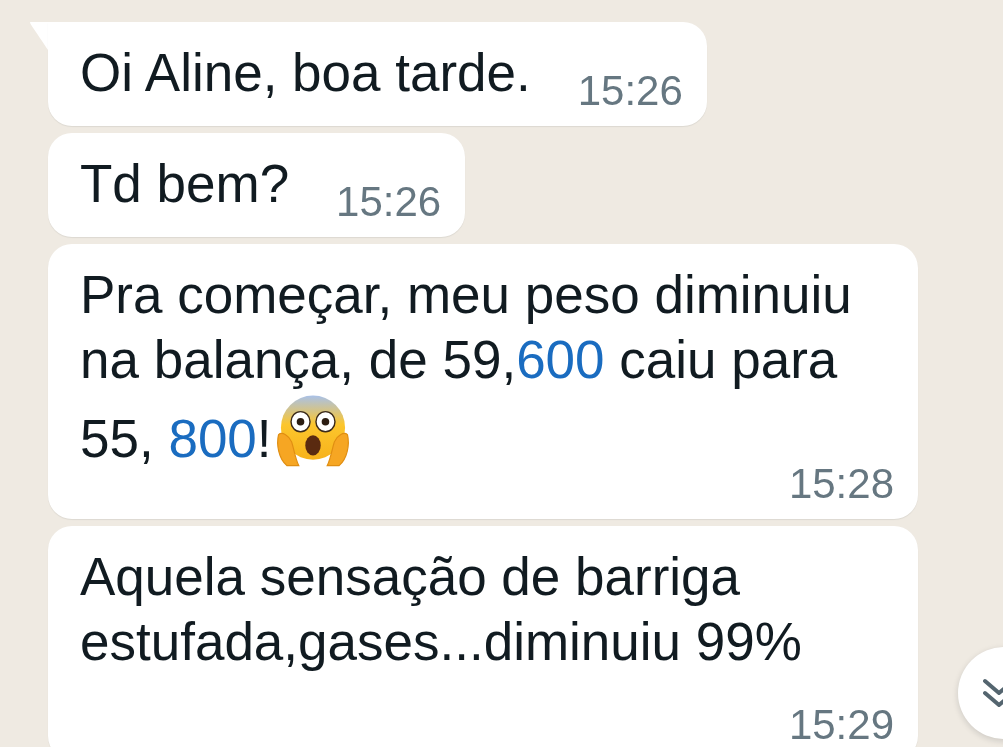  What do you see at coordinates (841, 484) in the screenshot?
I see `message-time: 15:28` at bounding box center [841, 484].